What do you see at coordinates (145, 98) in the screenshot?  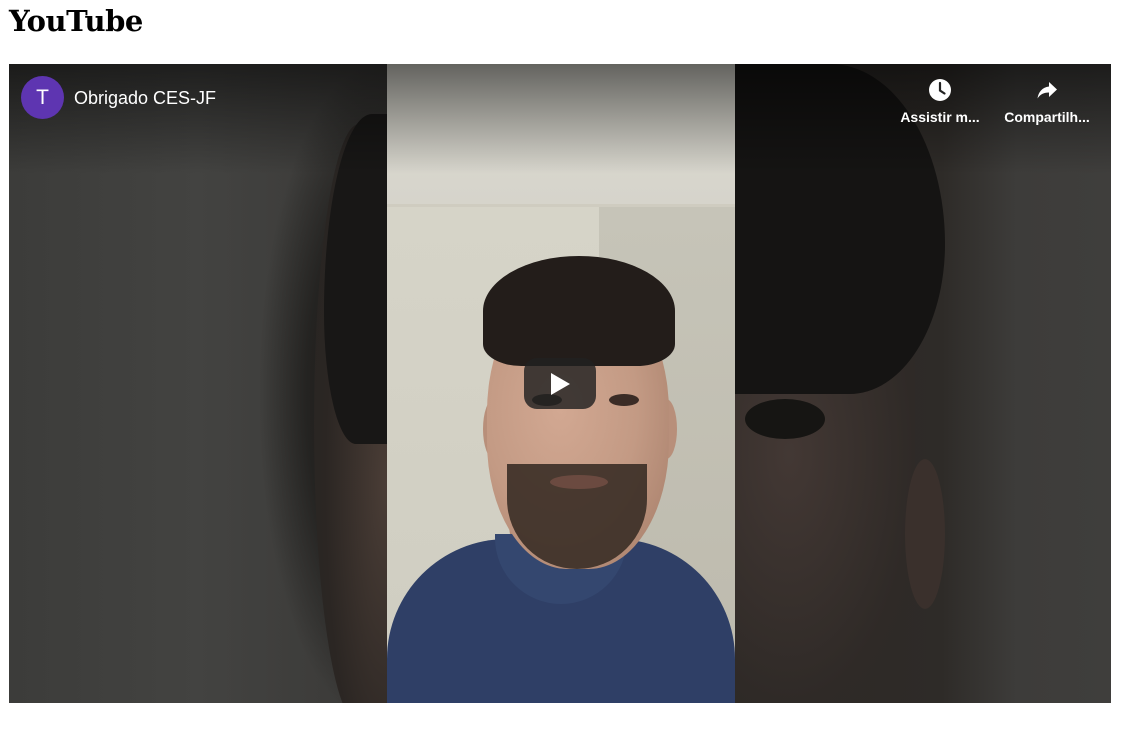 I see `video-title-link: Obrigado CES-JF` at bounding box center [145, 98].